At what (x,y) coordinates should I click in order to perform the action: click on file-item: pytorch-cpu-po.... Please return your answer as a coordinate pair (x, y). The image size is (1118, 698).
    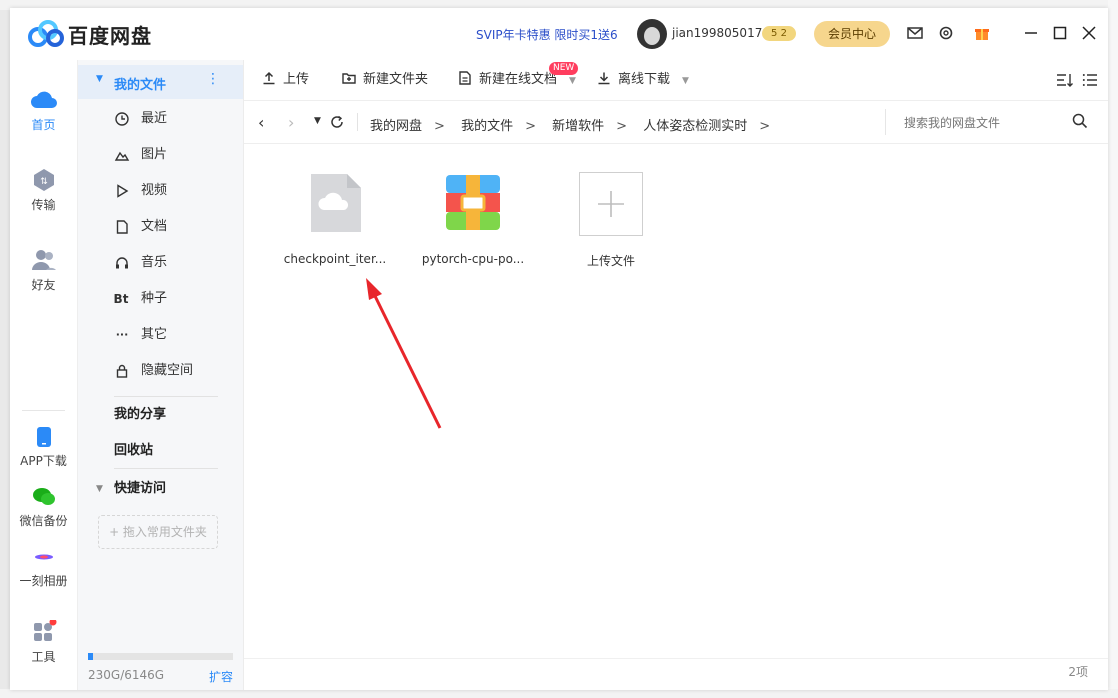
    Looking at the image, I should click on (473, 219).